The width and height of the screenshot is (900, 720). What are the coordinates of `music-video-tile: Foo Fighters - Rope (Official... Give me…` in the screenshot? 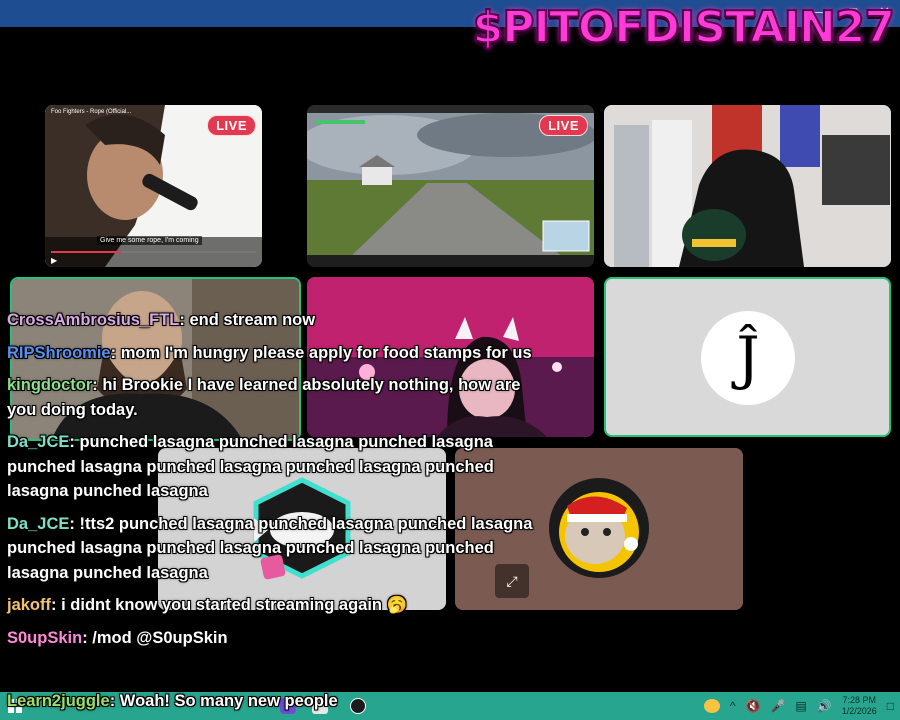 It's located at (153, 186).